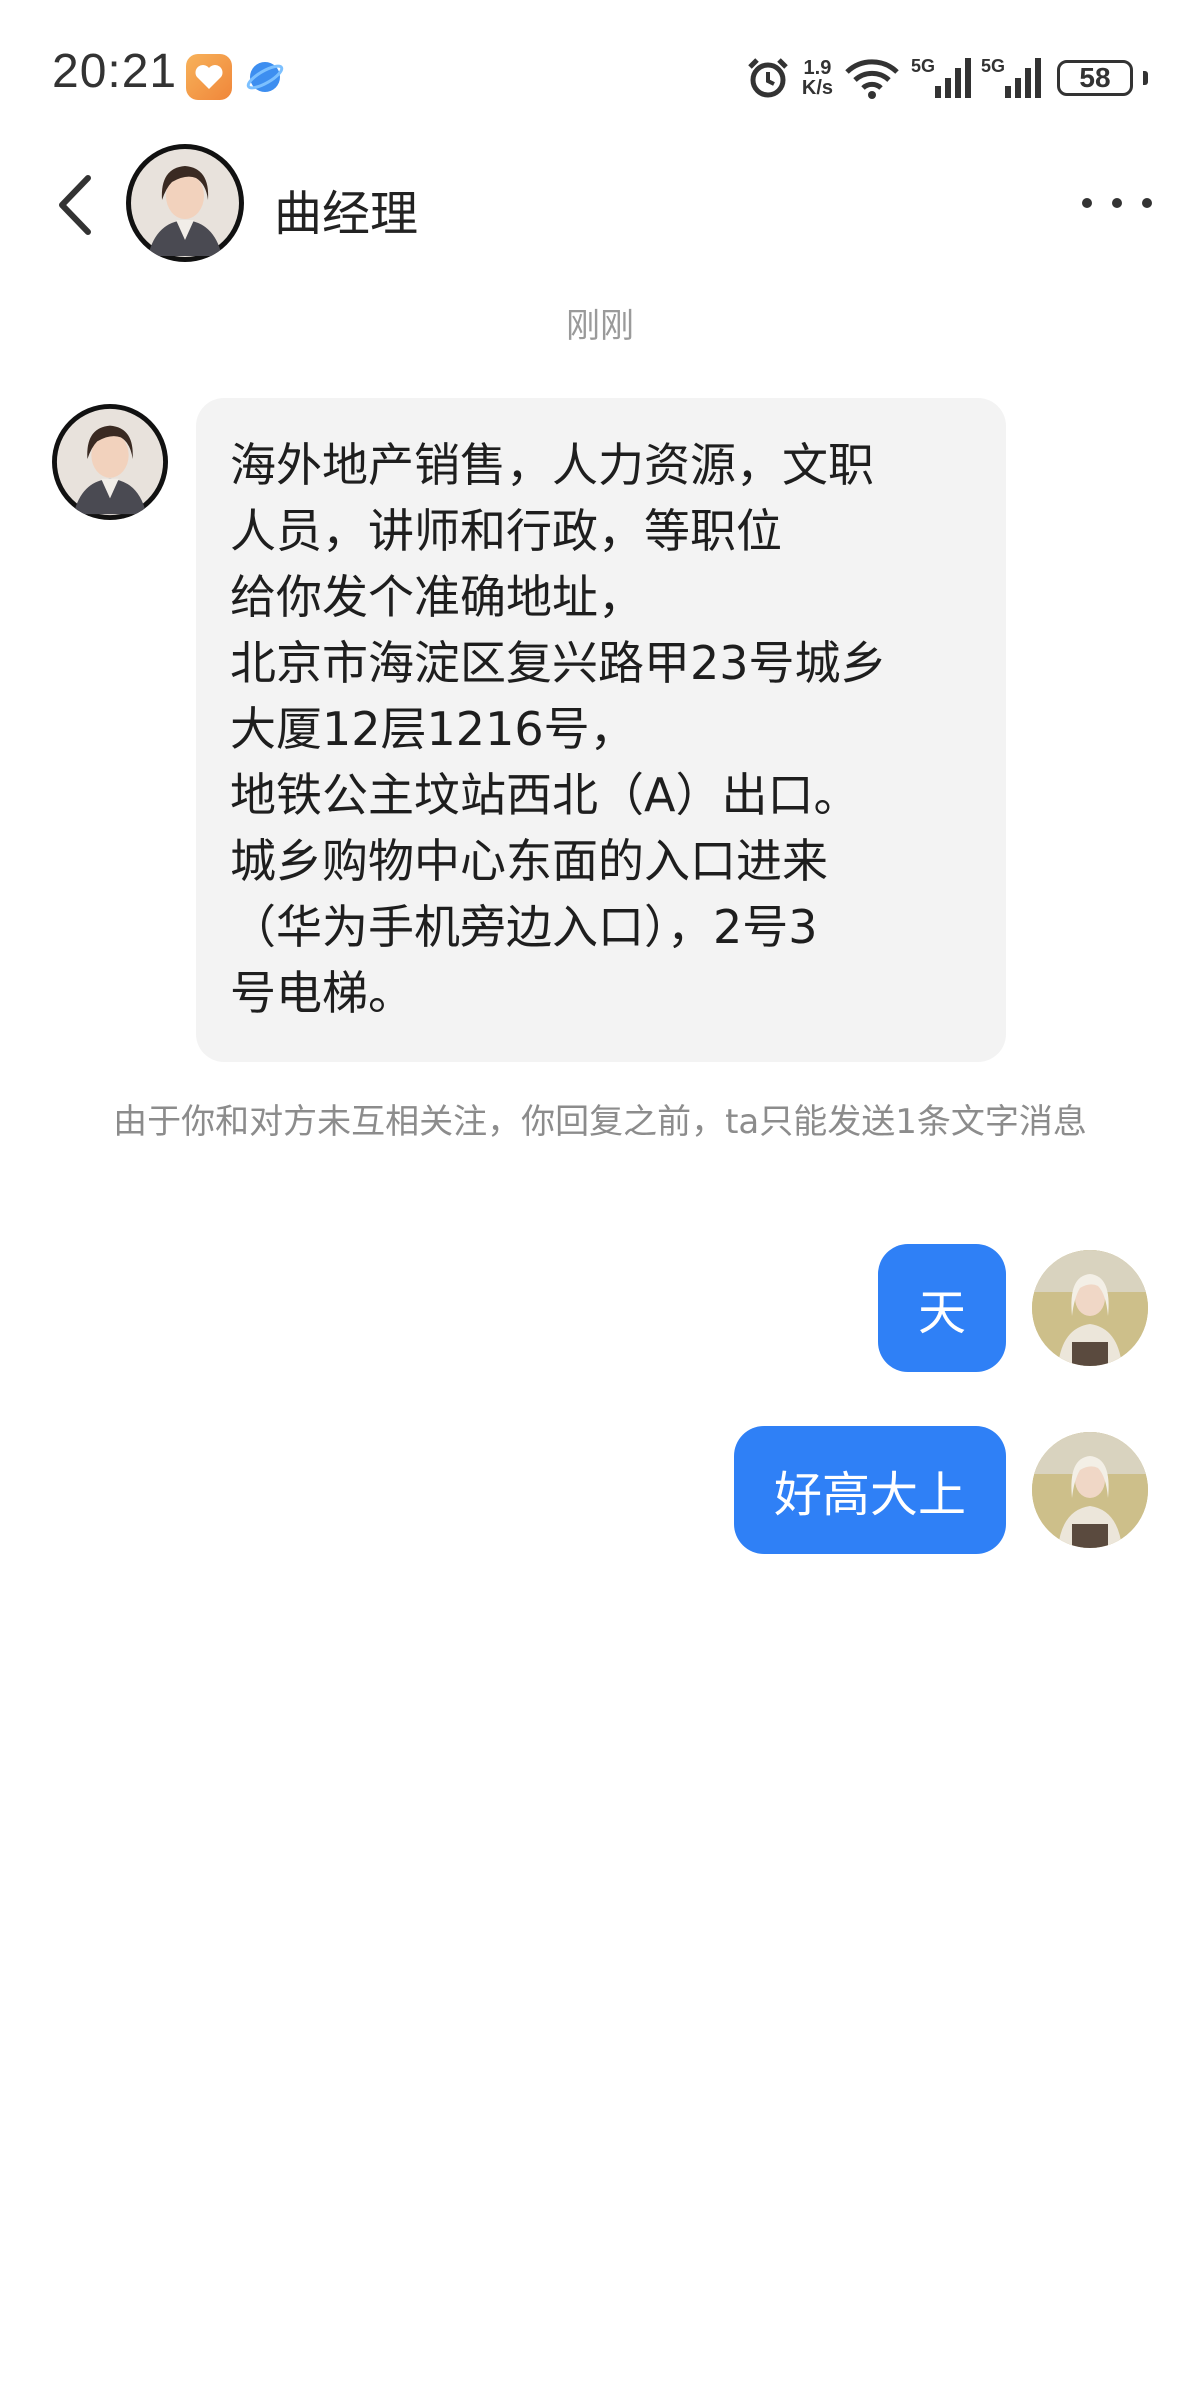  I want to click on status-indicators: 1.9 K/s 5G 5G 58, so click(946, 78).